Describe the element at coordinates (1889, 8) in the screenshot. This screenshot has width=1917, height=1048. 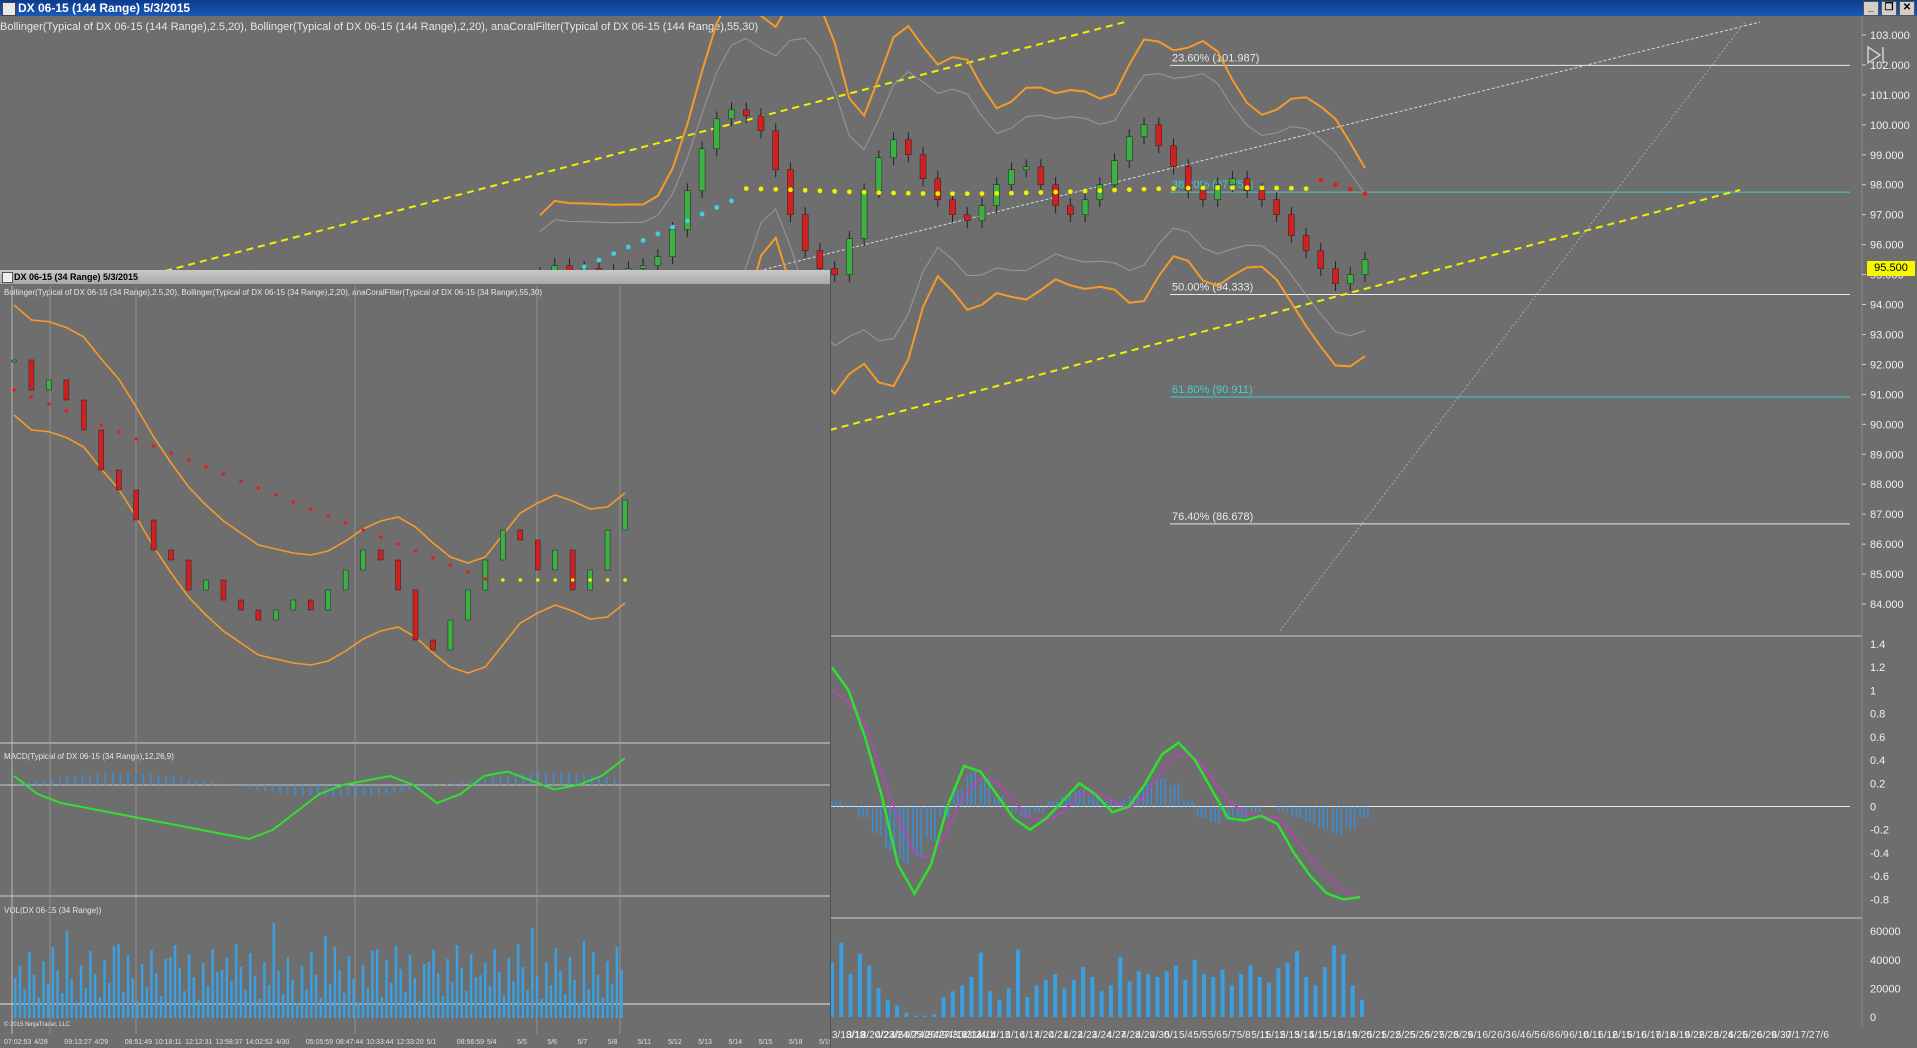
I see `restore-button: ❐` at that location.